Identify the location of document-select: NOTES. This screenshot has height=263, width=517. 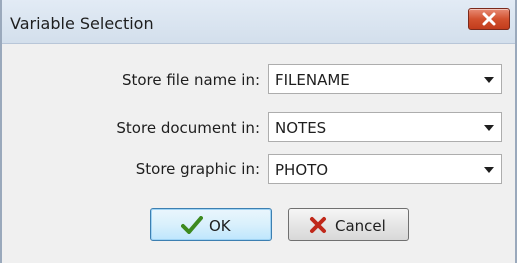
(385, 127).